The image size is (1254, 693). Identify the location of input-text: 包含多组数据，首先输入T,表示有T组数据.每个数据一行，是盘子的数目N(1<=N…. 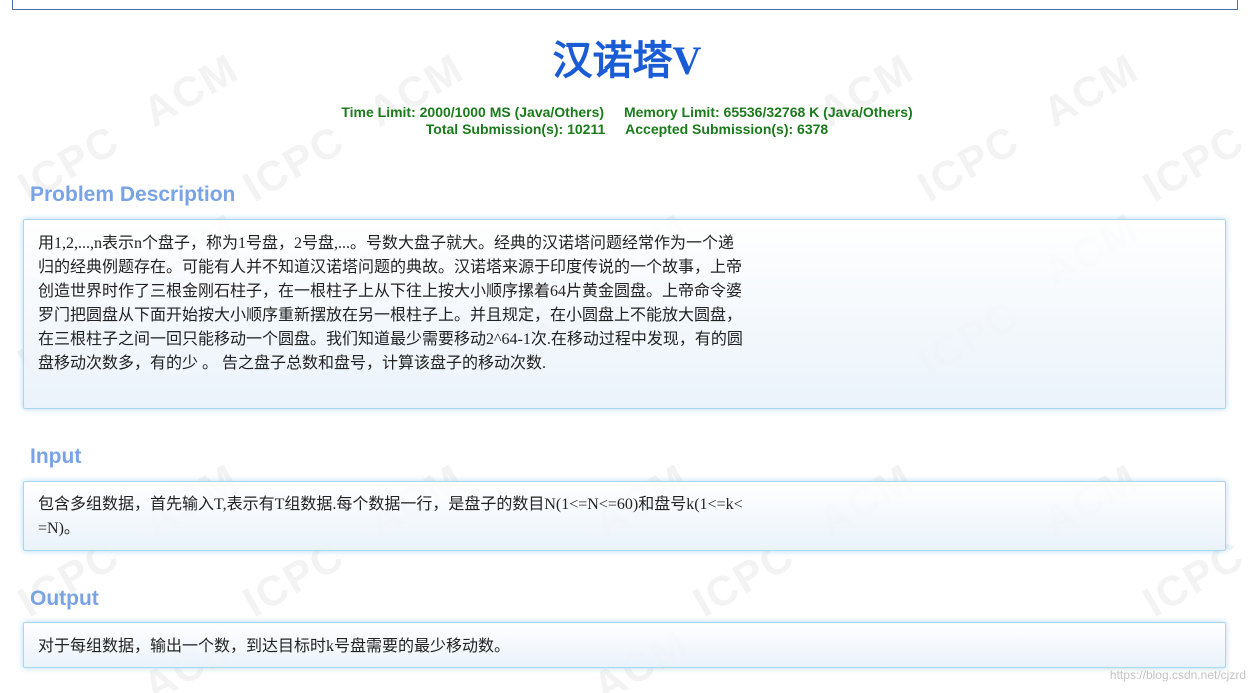
(390, 516).